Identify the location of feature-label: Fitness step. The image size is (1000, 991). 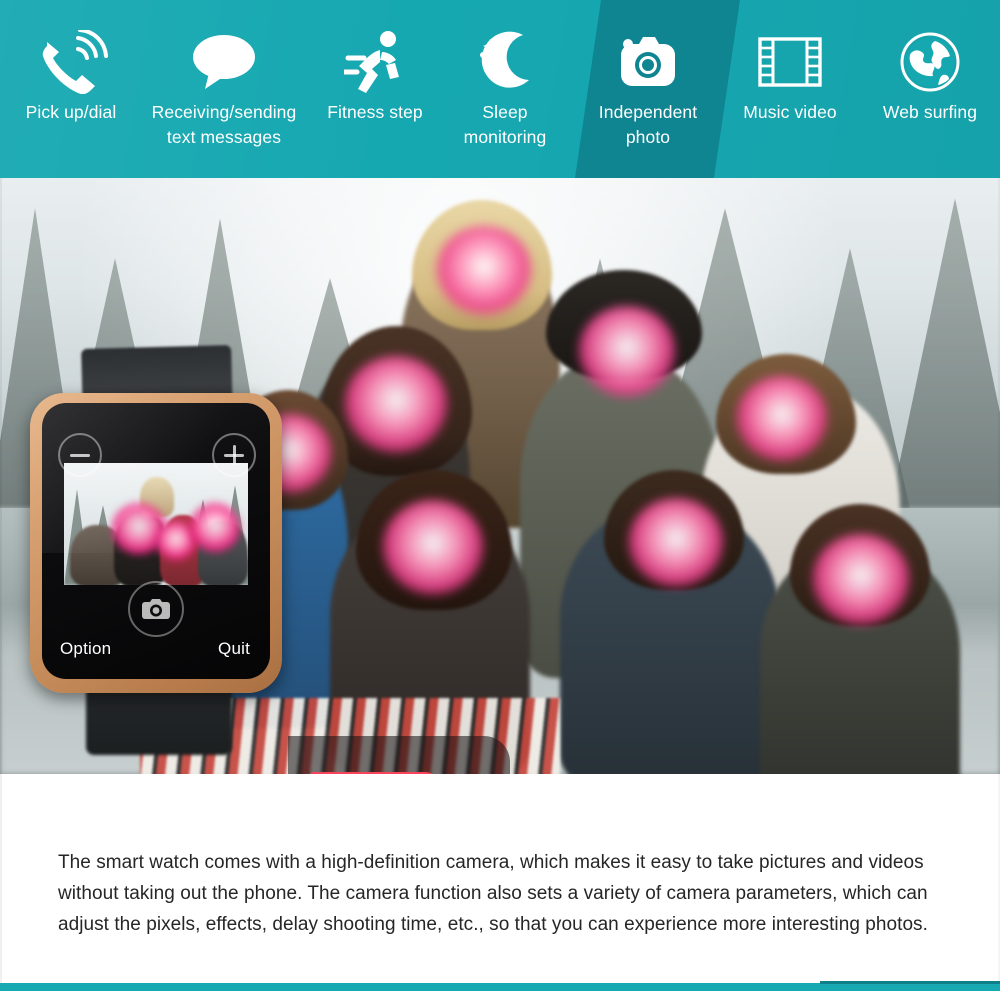
(375, 112).